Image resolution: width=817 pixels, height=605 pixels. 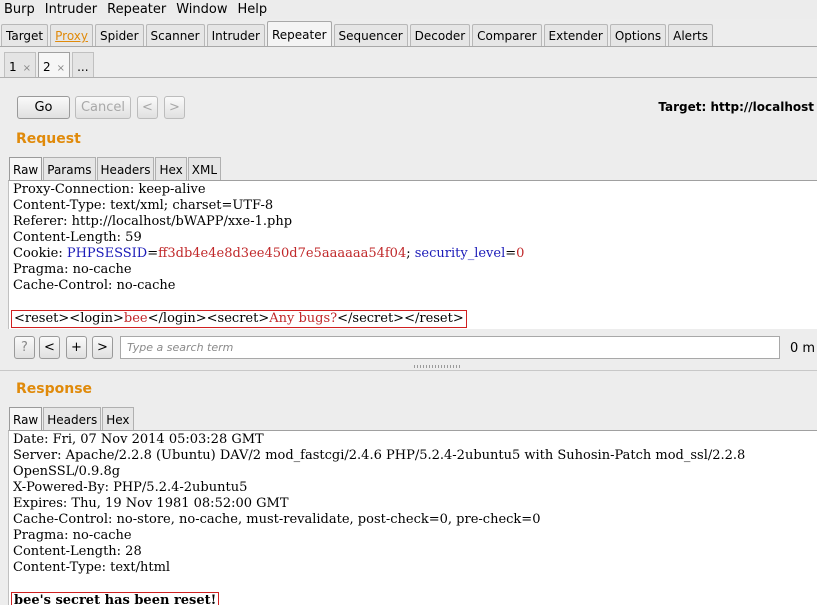 What do you see at coordinates (450, 347) in the screenshot?
I see `search-input: Type a search term` at bounding box center [450, 347].